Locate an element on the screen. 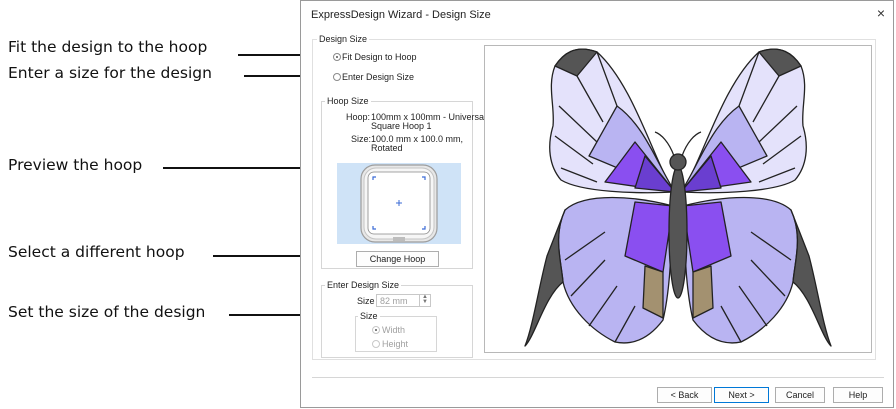 Image resolution: width=896 pixels, height=409 pixels. change-hoop-button: Change Hoop is located at coordinates (397, 259).